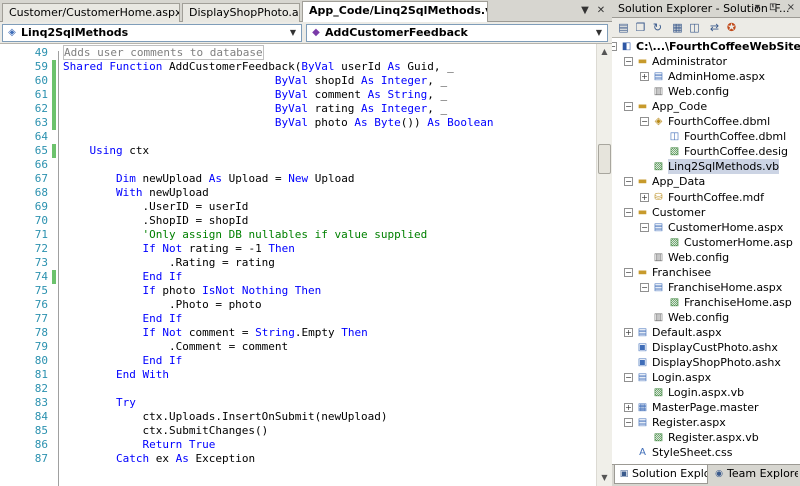 Image resolution: width=800 pixels, height=486 pixels. I want to click on code-line: 87 Catch ex As Exception, so click(298, 459).